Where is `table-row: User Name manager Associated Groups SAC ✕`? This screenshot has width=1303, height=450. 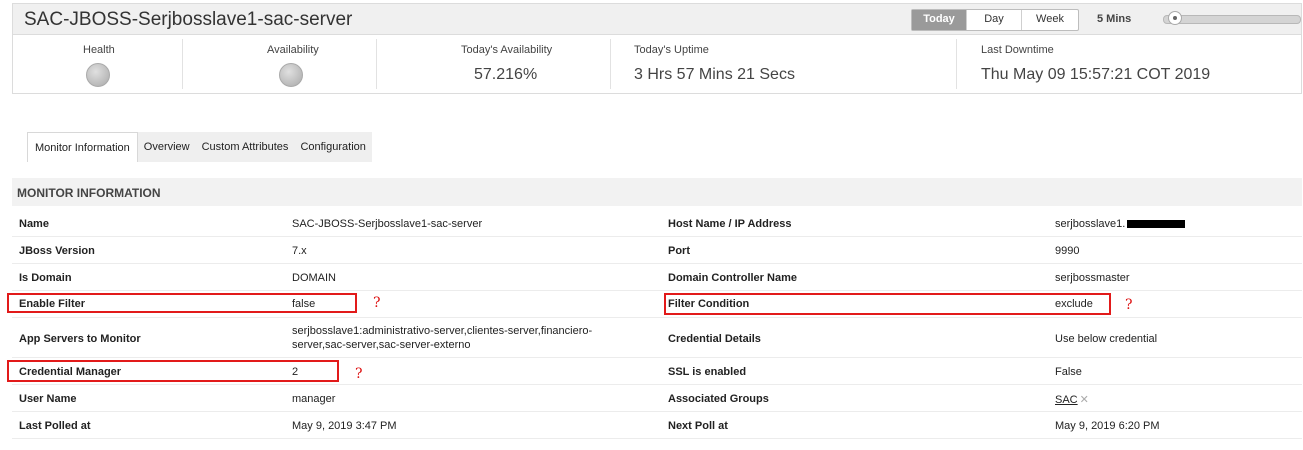
table-row: User Name manager Associated Groups SAC ✕ is located at coordinates (657, 398).